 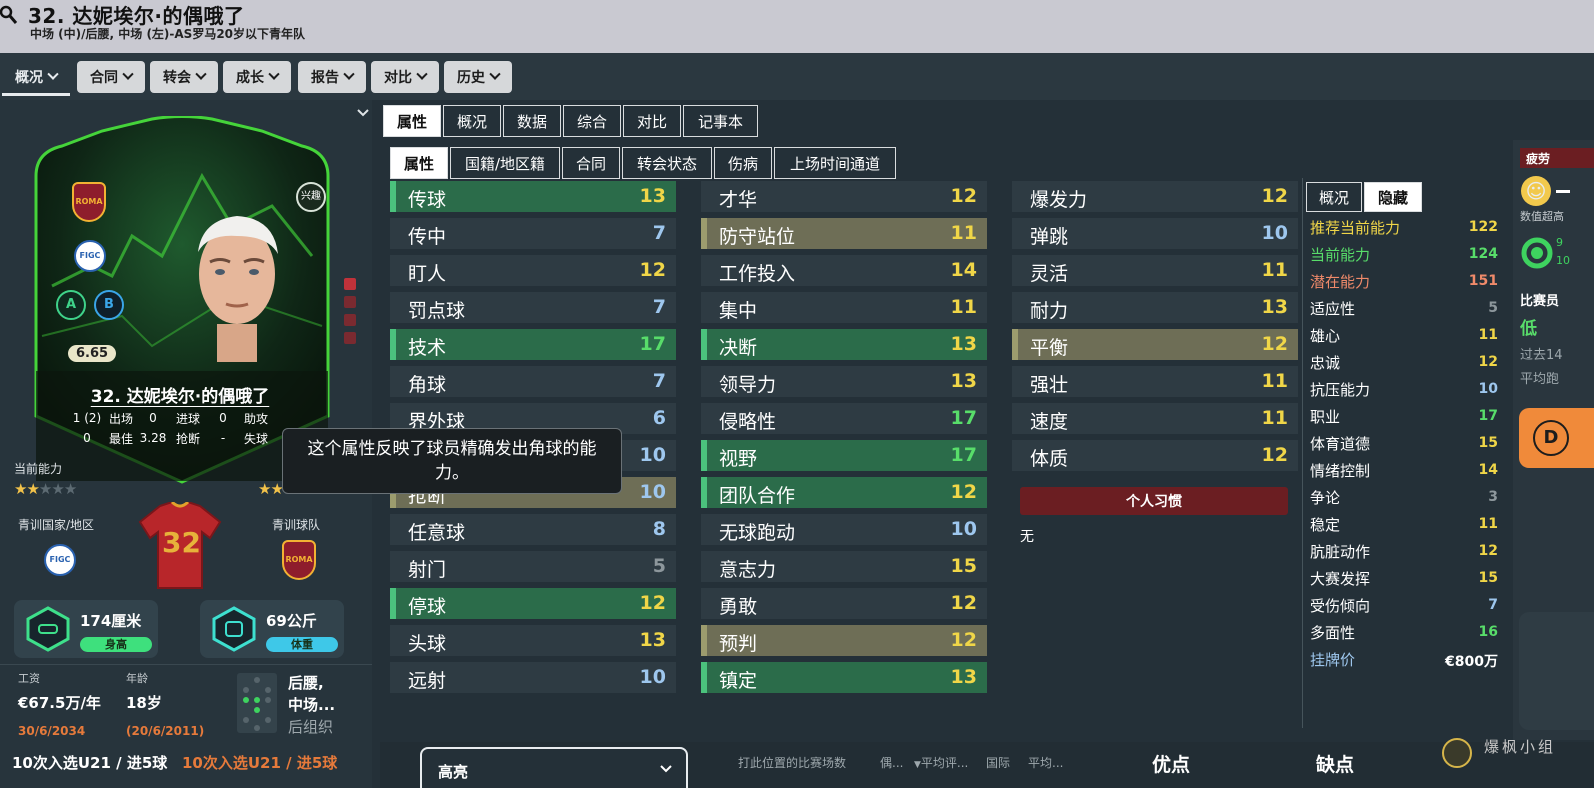 I want to click on attribute-row: 技术 17, so click(x=533, y=344).